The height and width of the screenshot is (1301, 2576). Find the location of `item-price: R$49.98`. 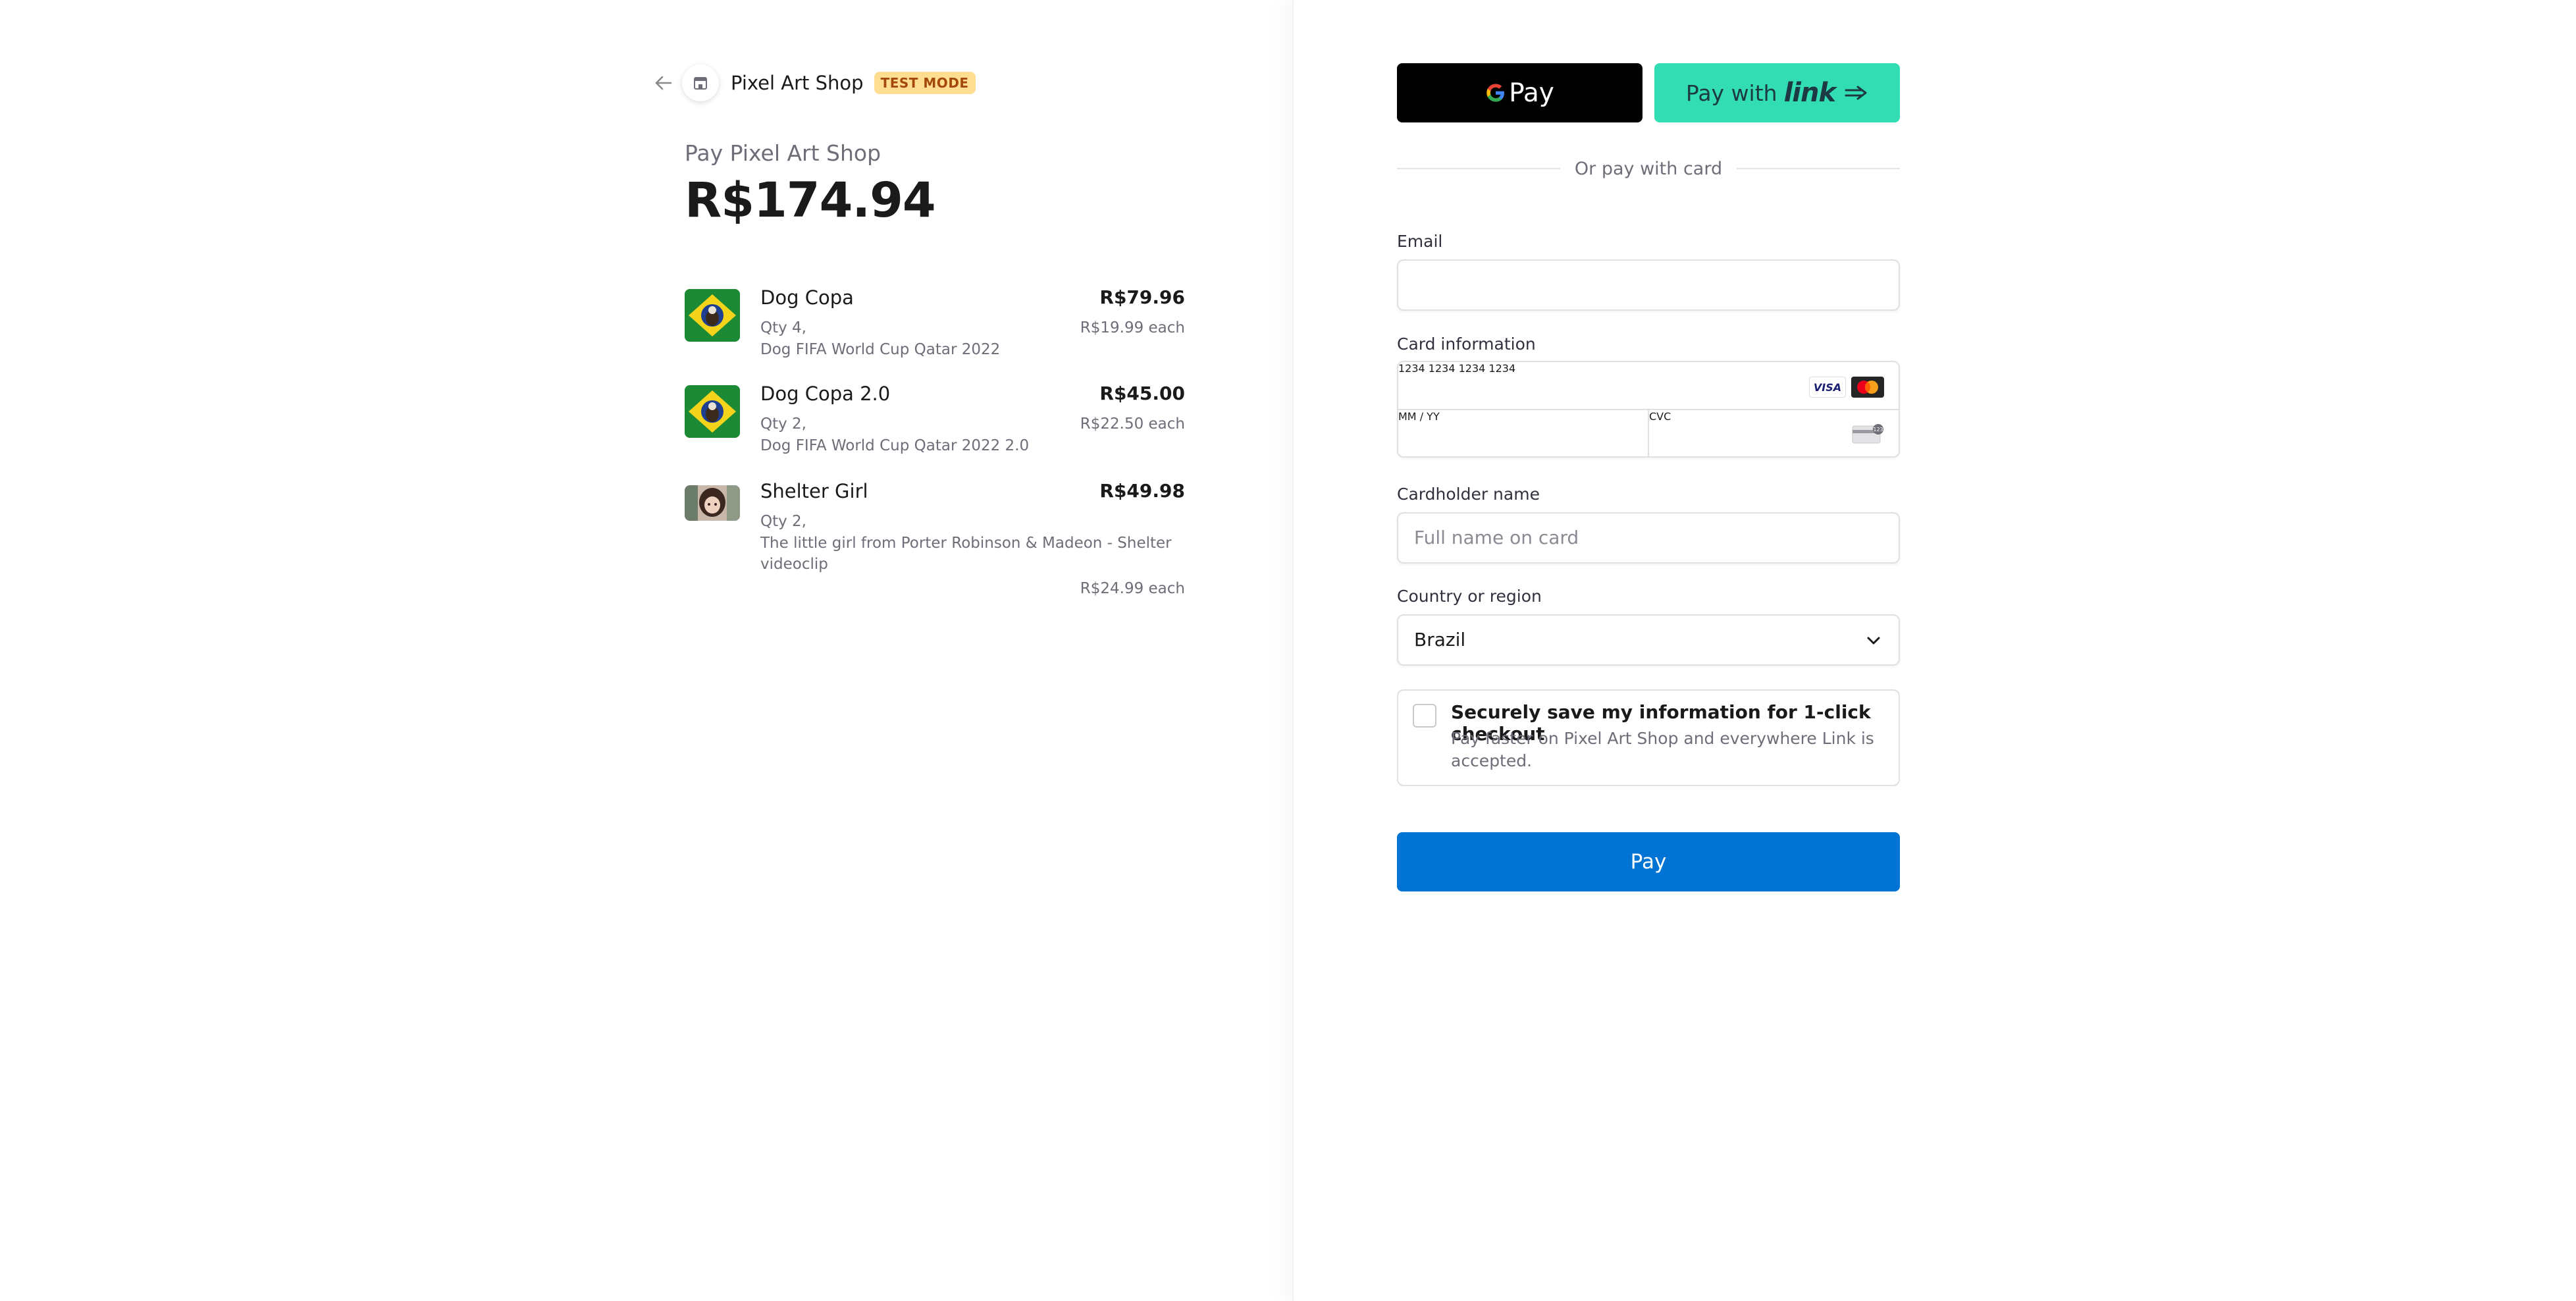

item-price: R$49.98 is located at coordinates (1142, 491).